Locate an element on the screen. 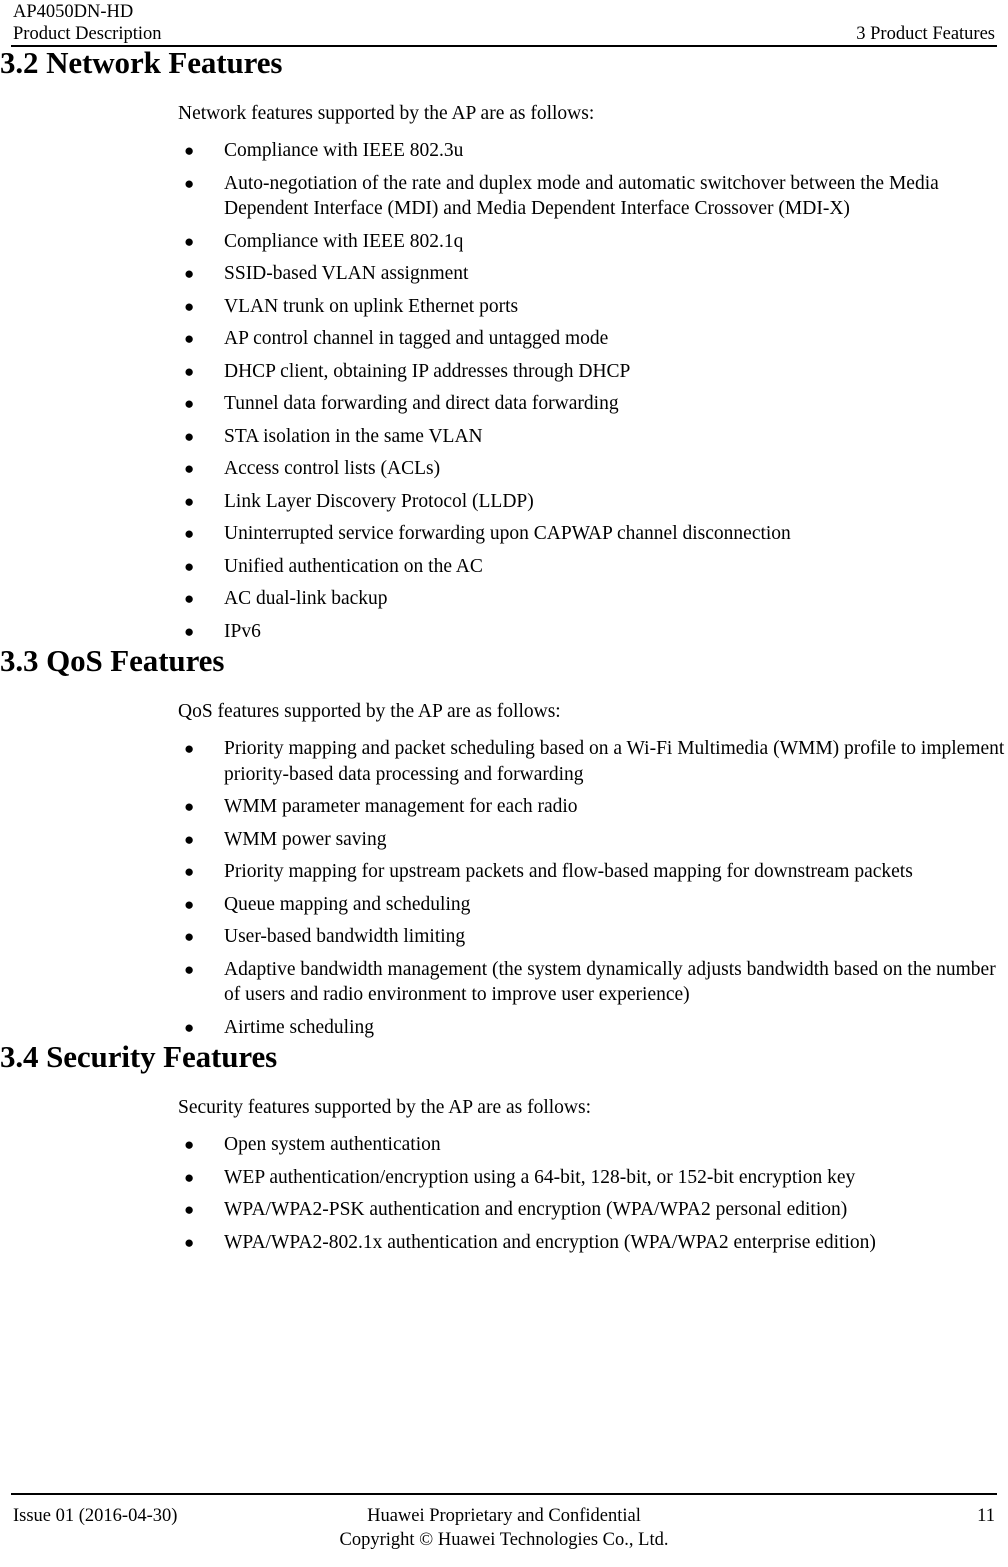  list-item: ● WMM power saving is located at coordinates (593, 840).